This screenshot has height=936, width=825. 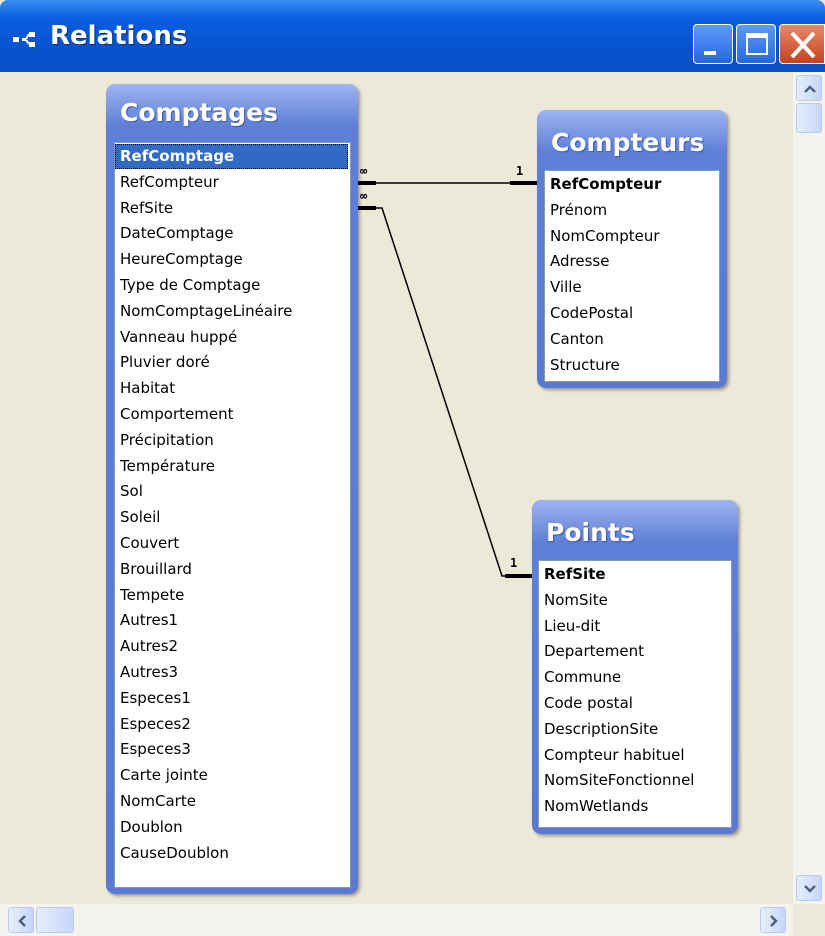 I want to click on field-item: Especes1, so click(x=232, y=698).